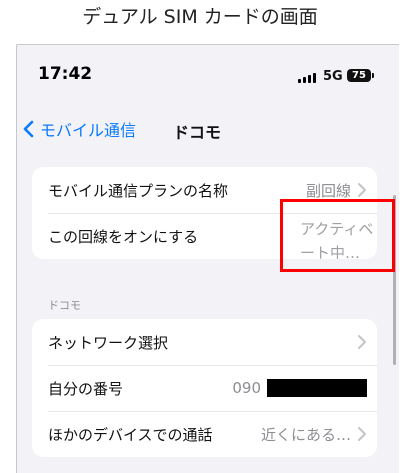 This screenshot has width=400, height=473. Describe the element at coordinates (65, 74) in the screenshot. I see `status-time: 17:42` at that location.